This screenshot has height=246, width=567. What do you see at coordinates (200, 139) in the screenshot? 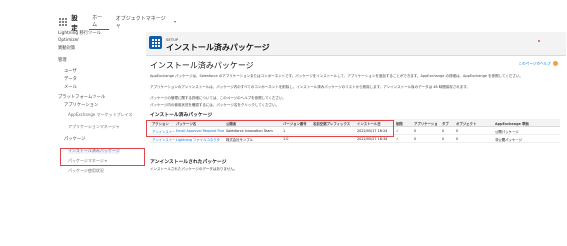
I see `package-name-link: Lightning ファイルコネクタ` at bounding box center [200, 139].